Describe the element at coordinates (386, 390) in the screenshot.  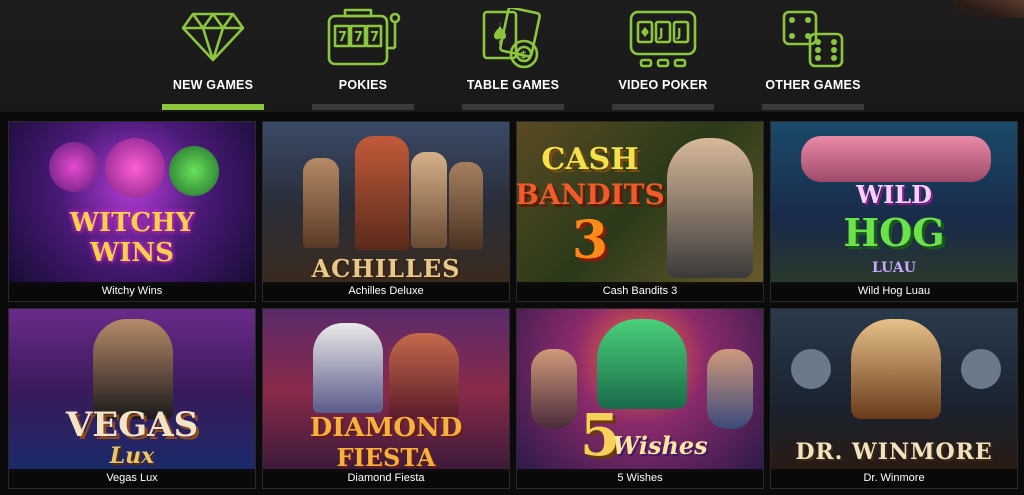
I see `game-thumbnail: DIAMOND FIESTA` at that location.